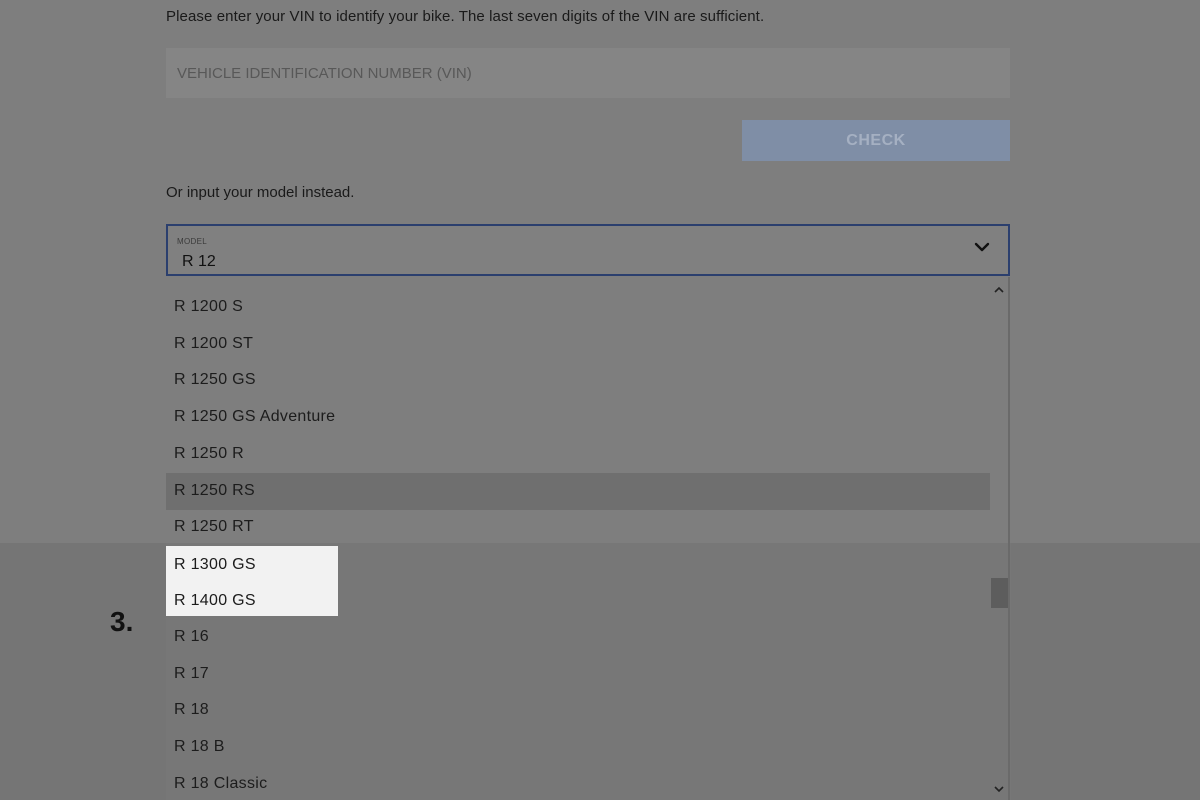  Describe the element at coordinates (578, 454) in the screenshot. I see `option-item: R 1250 R` at that location.